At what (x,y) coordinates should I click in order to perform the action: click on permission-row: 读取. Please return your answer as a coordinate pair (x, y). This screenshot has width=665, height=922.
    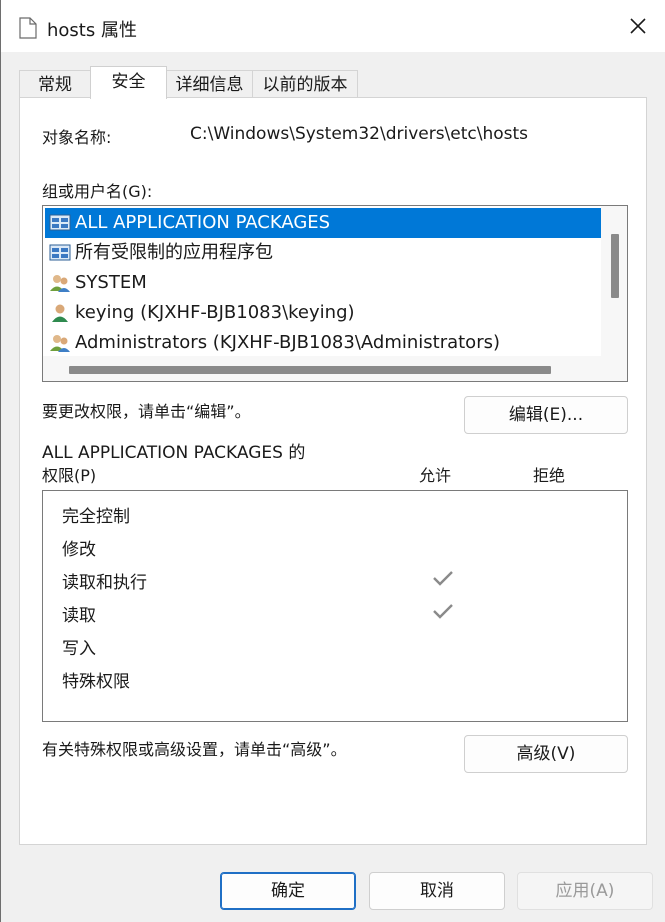
    Looking at the image, I should click on (335, 611).